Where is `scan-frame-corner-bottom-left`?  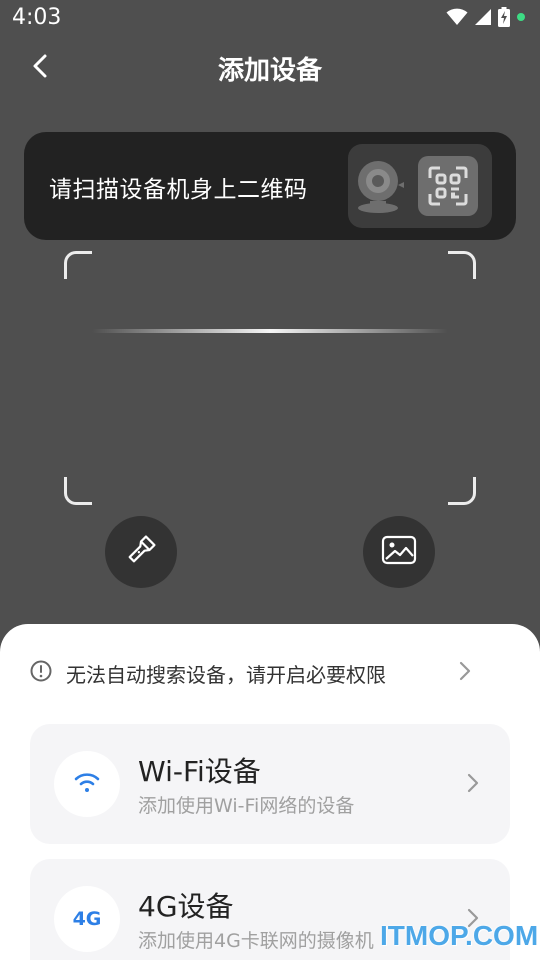
scan-frame-corner-bottom-left is located at coordinates (78, 491).